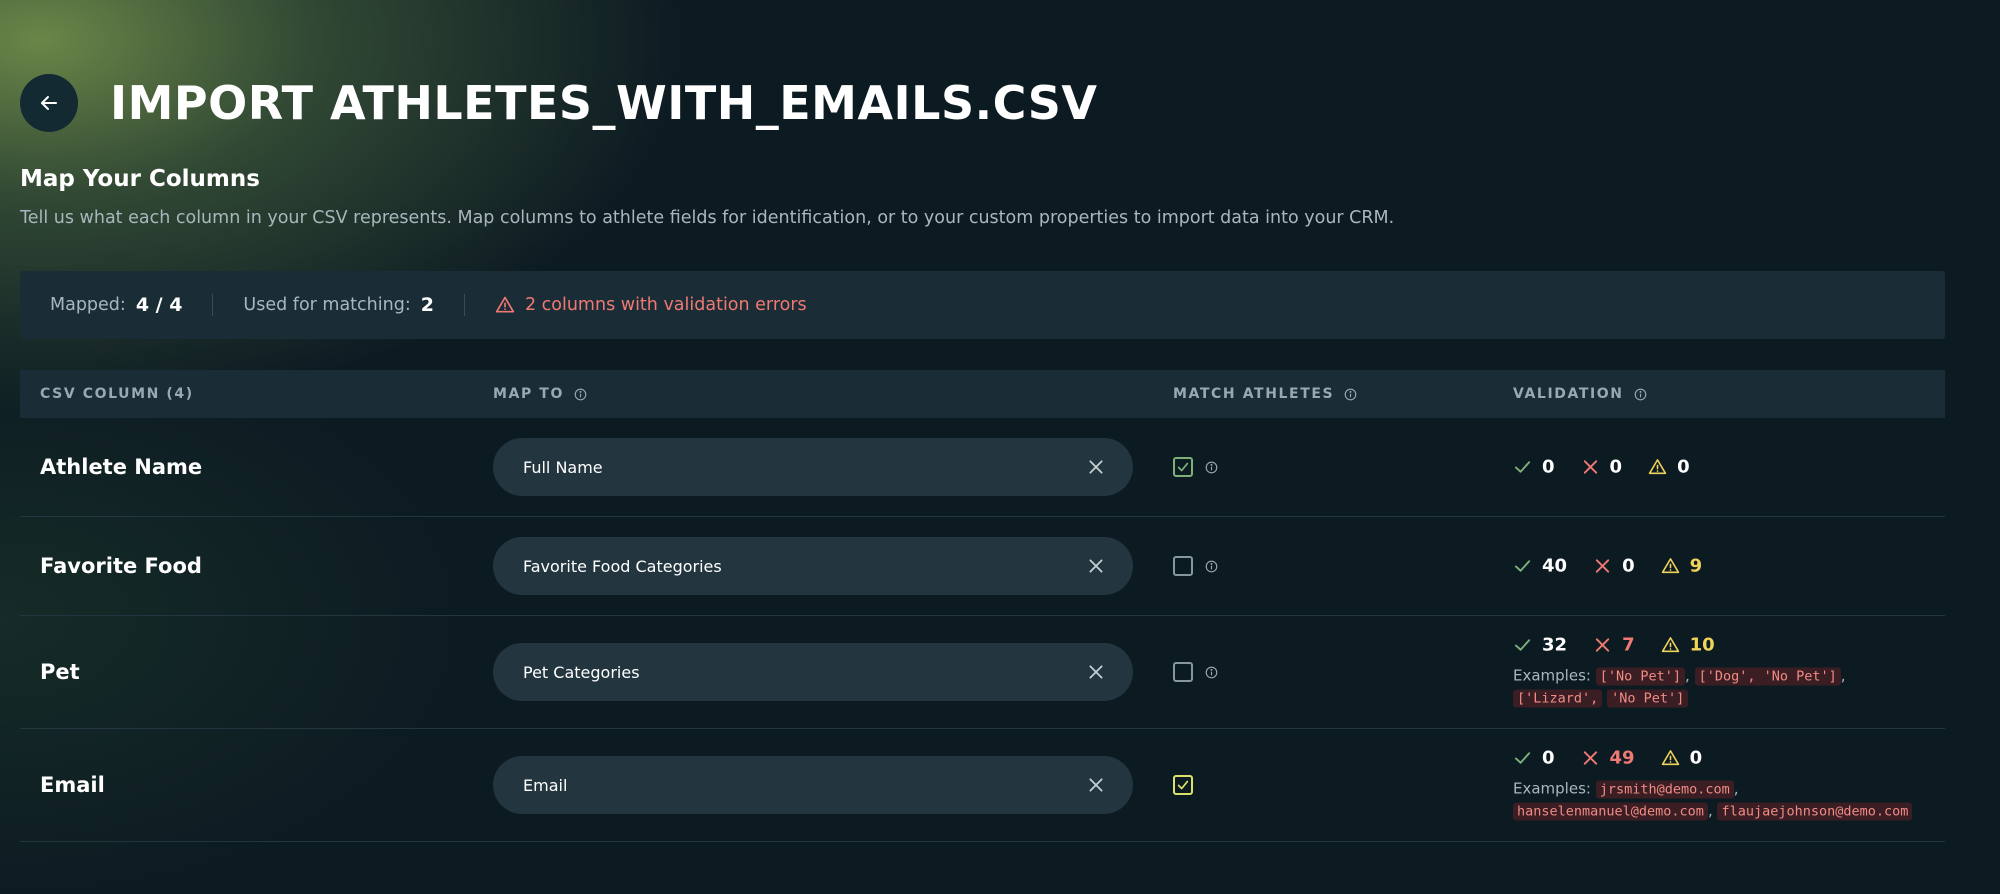 Image resolution: width=2000 pixels, height=894 pixels. I want to click on mapped-summary: Mapped: 4 / 4, so click(116, 305).